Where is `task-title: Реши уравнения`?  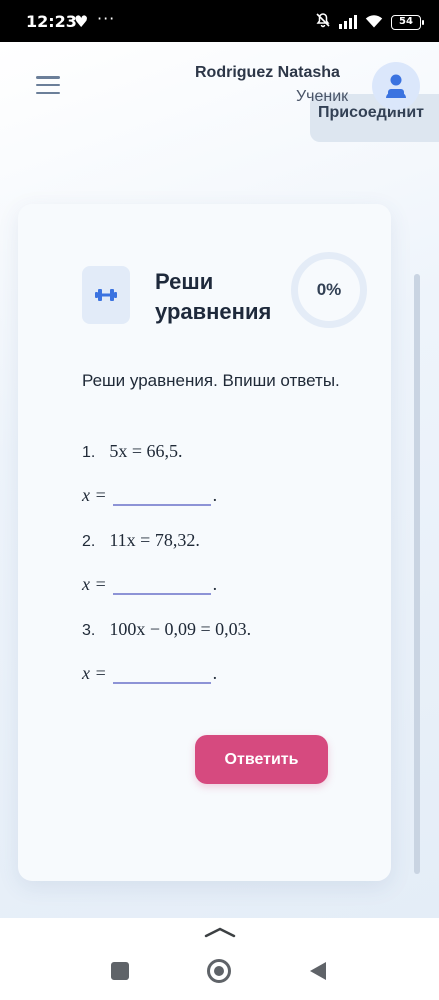
task-title: Реши уравнения is located at coordinates (213, 296).